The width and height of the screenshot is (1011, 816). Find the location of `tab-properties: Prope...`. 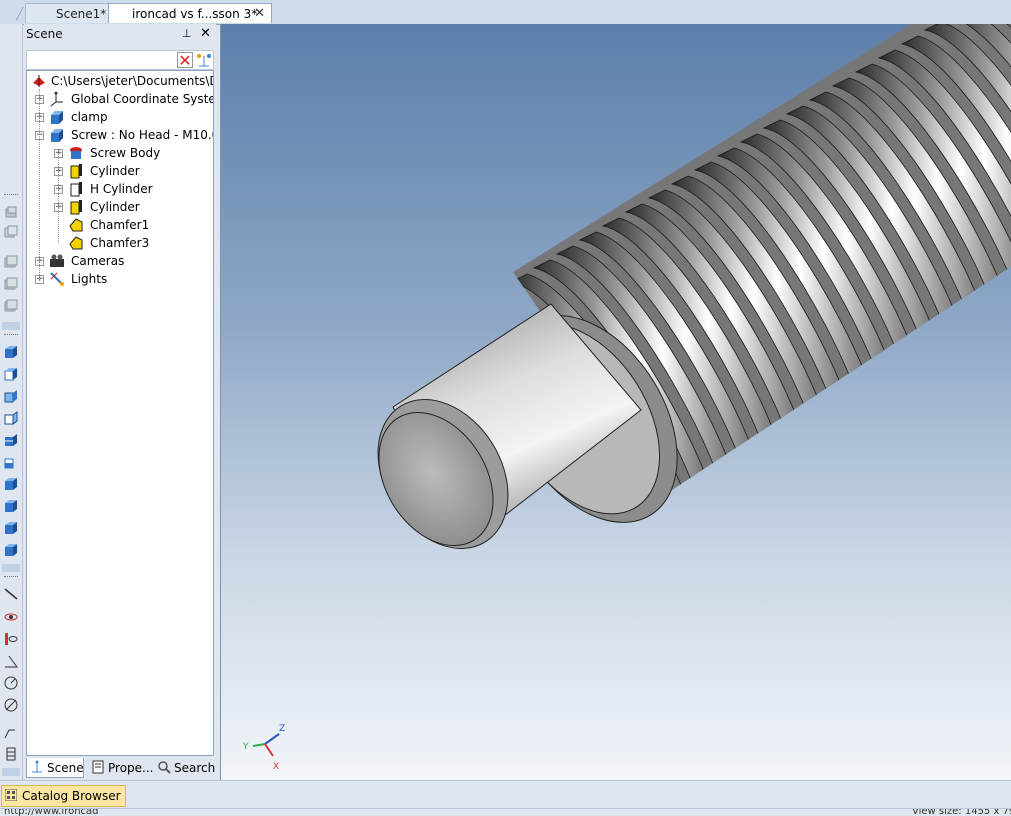

tab-properties: Prope... is located at coordinates (121, 768).